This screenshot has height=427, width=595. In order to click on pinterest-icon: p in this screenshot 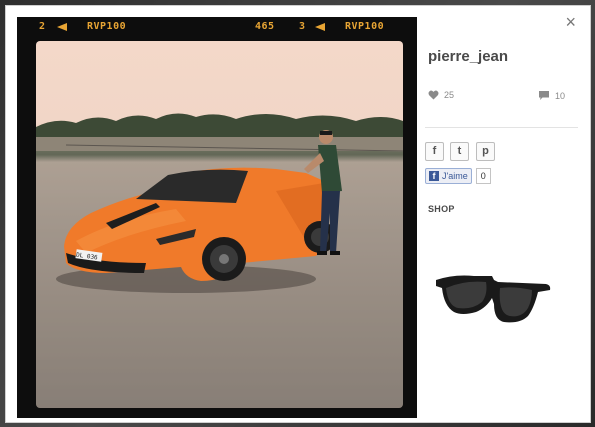, I will do `click(485, 151)`.